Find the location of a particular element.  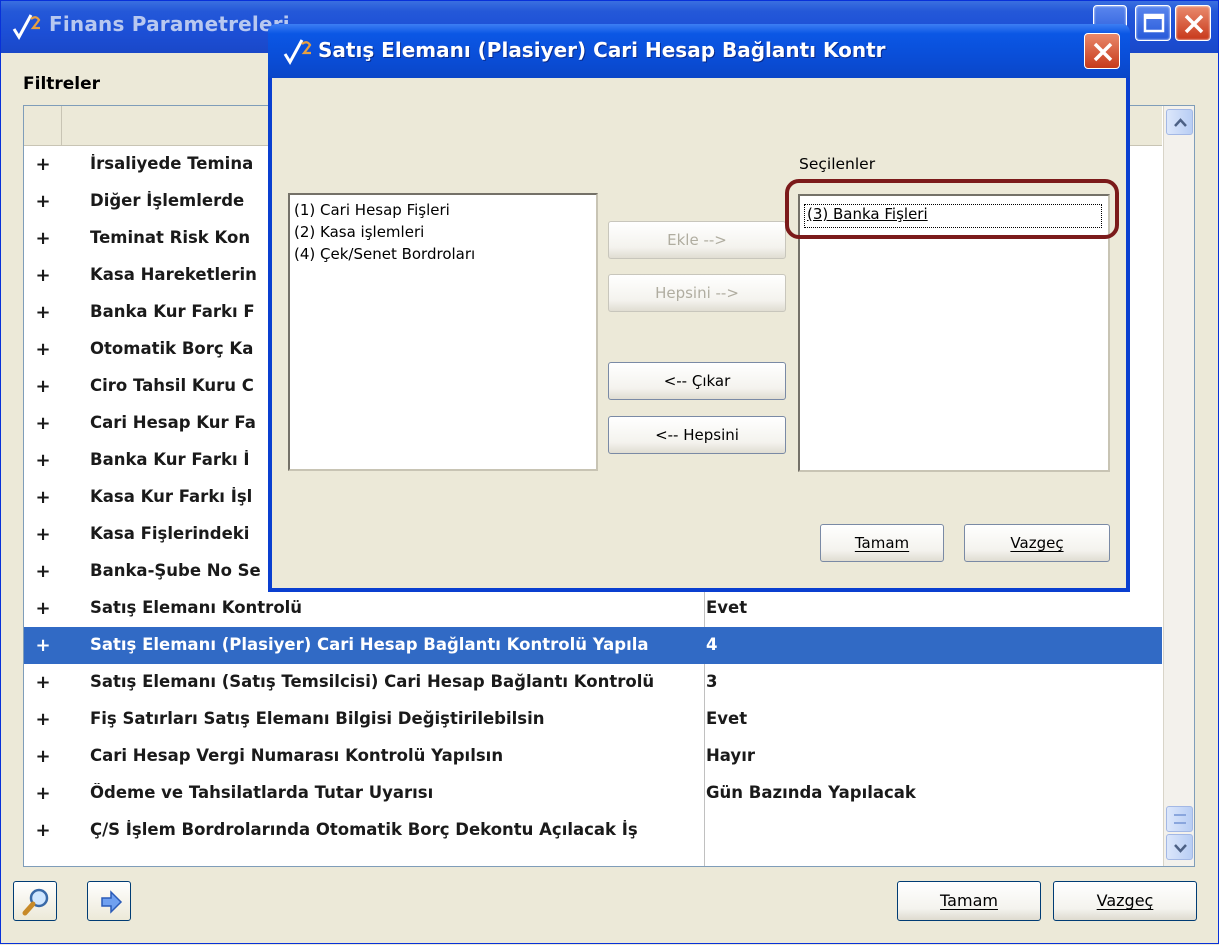

table-row: + Satış Elemanı Kontrolü Evet is located at coordinates (593, 608).